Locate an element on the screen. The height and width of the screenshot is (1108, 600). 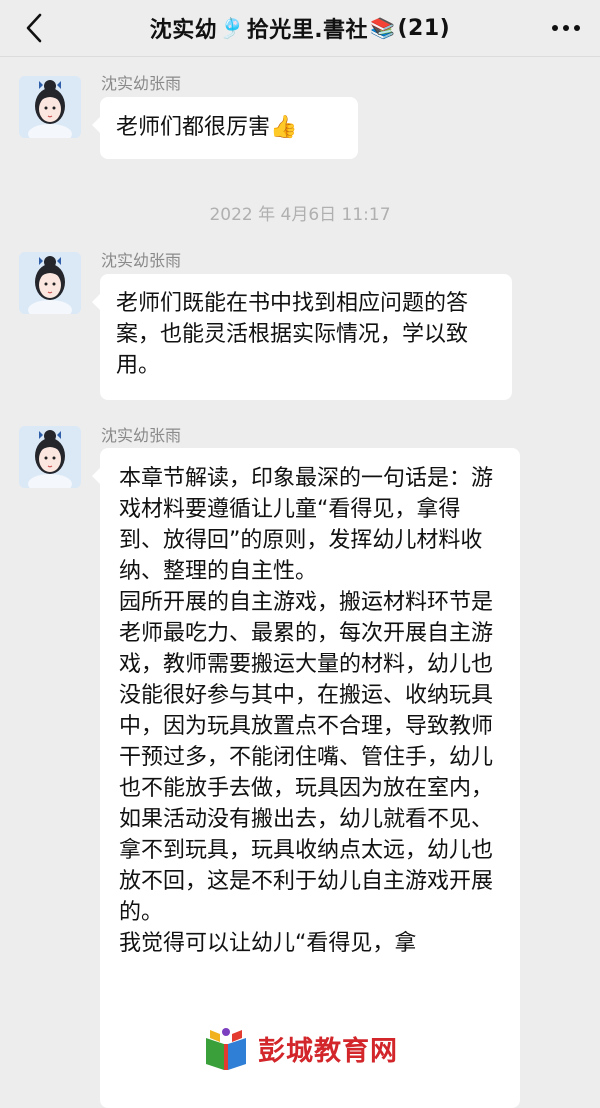
chat-title: 沈实幼 🎐 拾光里.書社 📚 (21) is located at coordinates (300, 28).